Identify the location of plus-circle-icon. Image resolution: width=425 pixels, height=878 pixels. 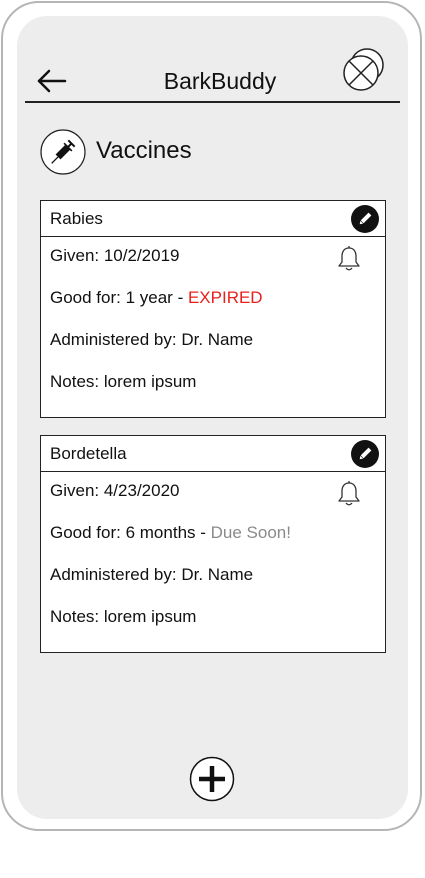
(212, 779).